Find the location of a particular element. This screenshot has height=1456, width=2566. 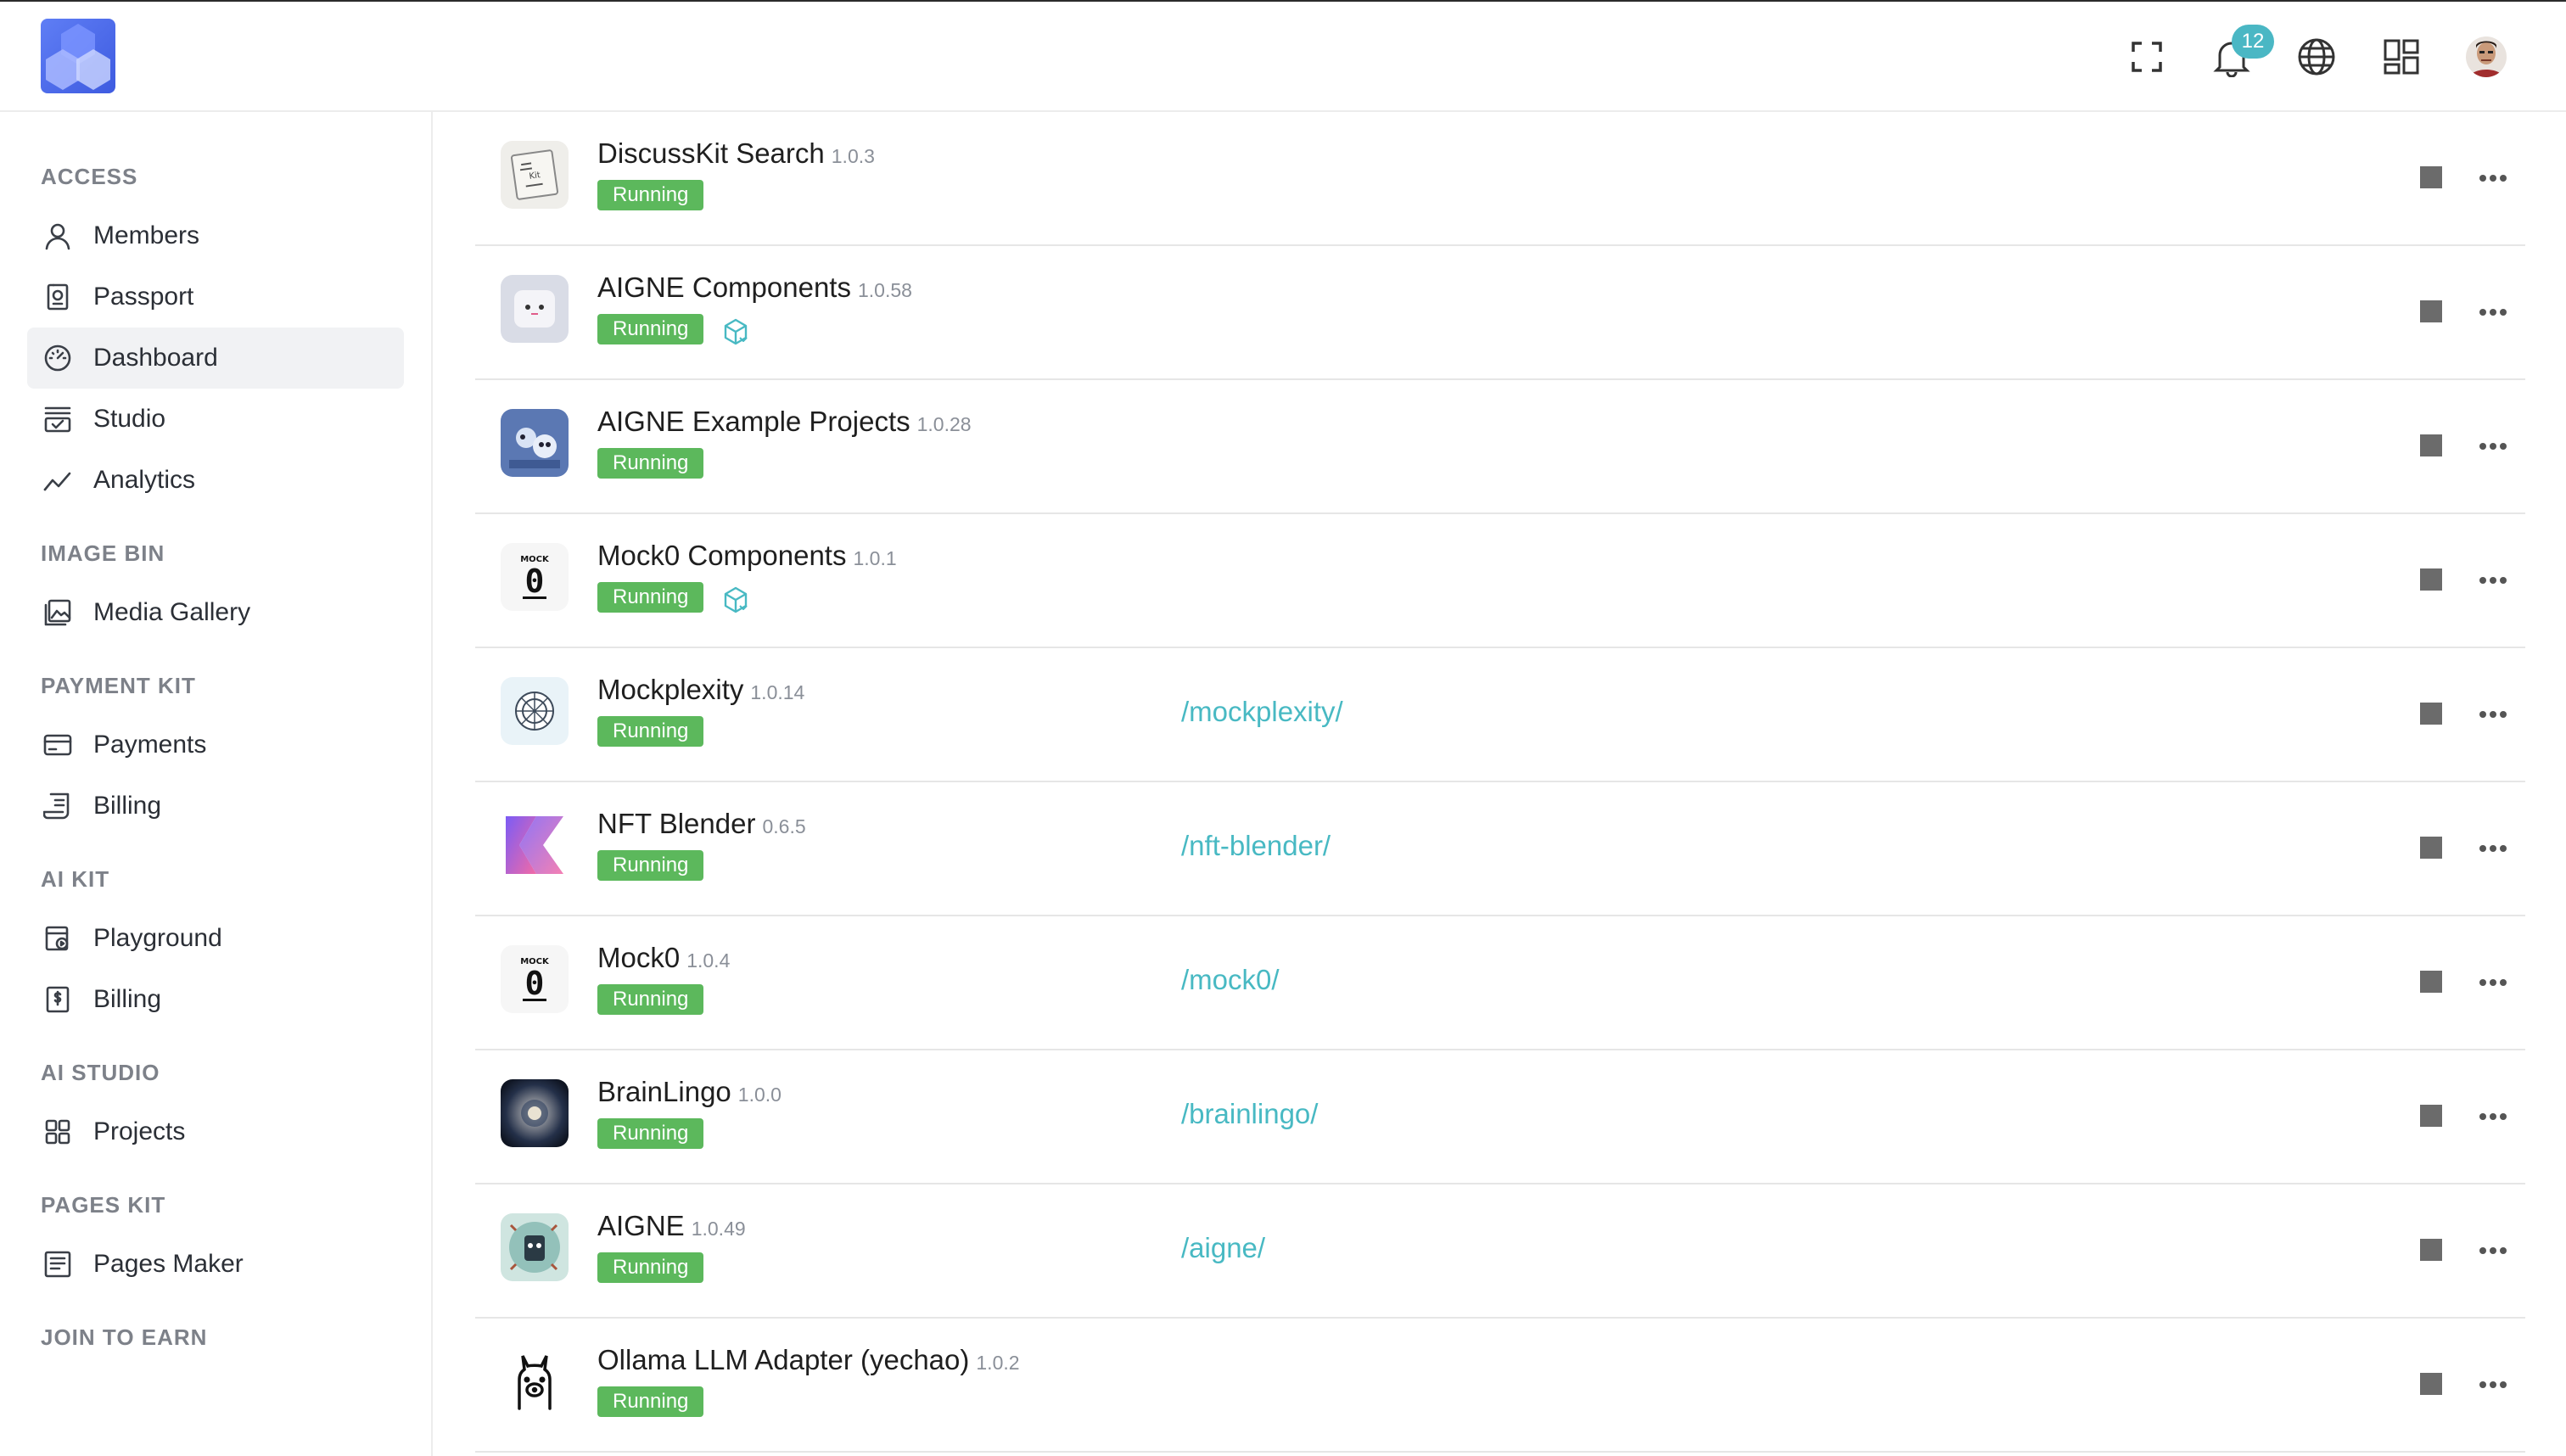

blocklet-row: Kit DiscussKit Search 1.0.3 Running is located at coordinates (1500, 179).